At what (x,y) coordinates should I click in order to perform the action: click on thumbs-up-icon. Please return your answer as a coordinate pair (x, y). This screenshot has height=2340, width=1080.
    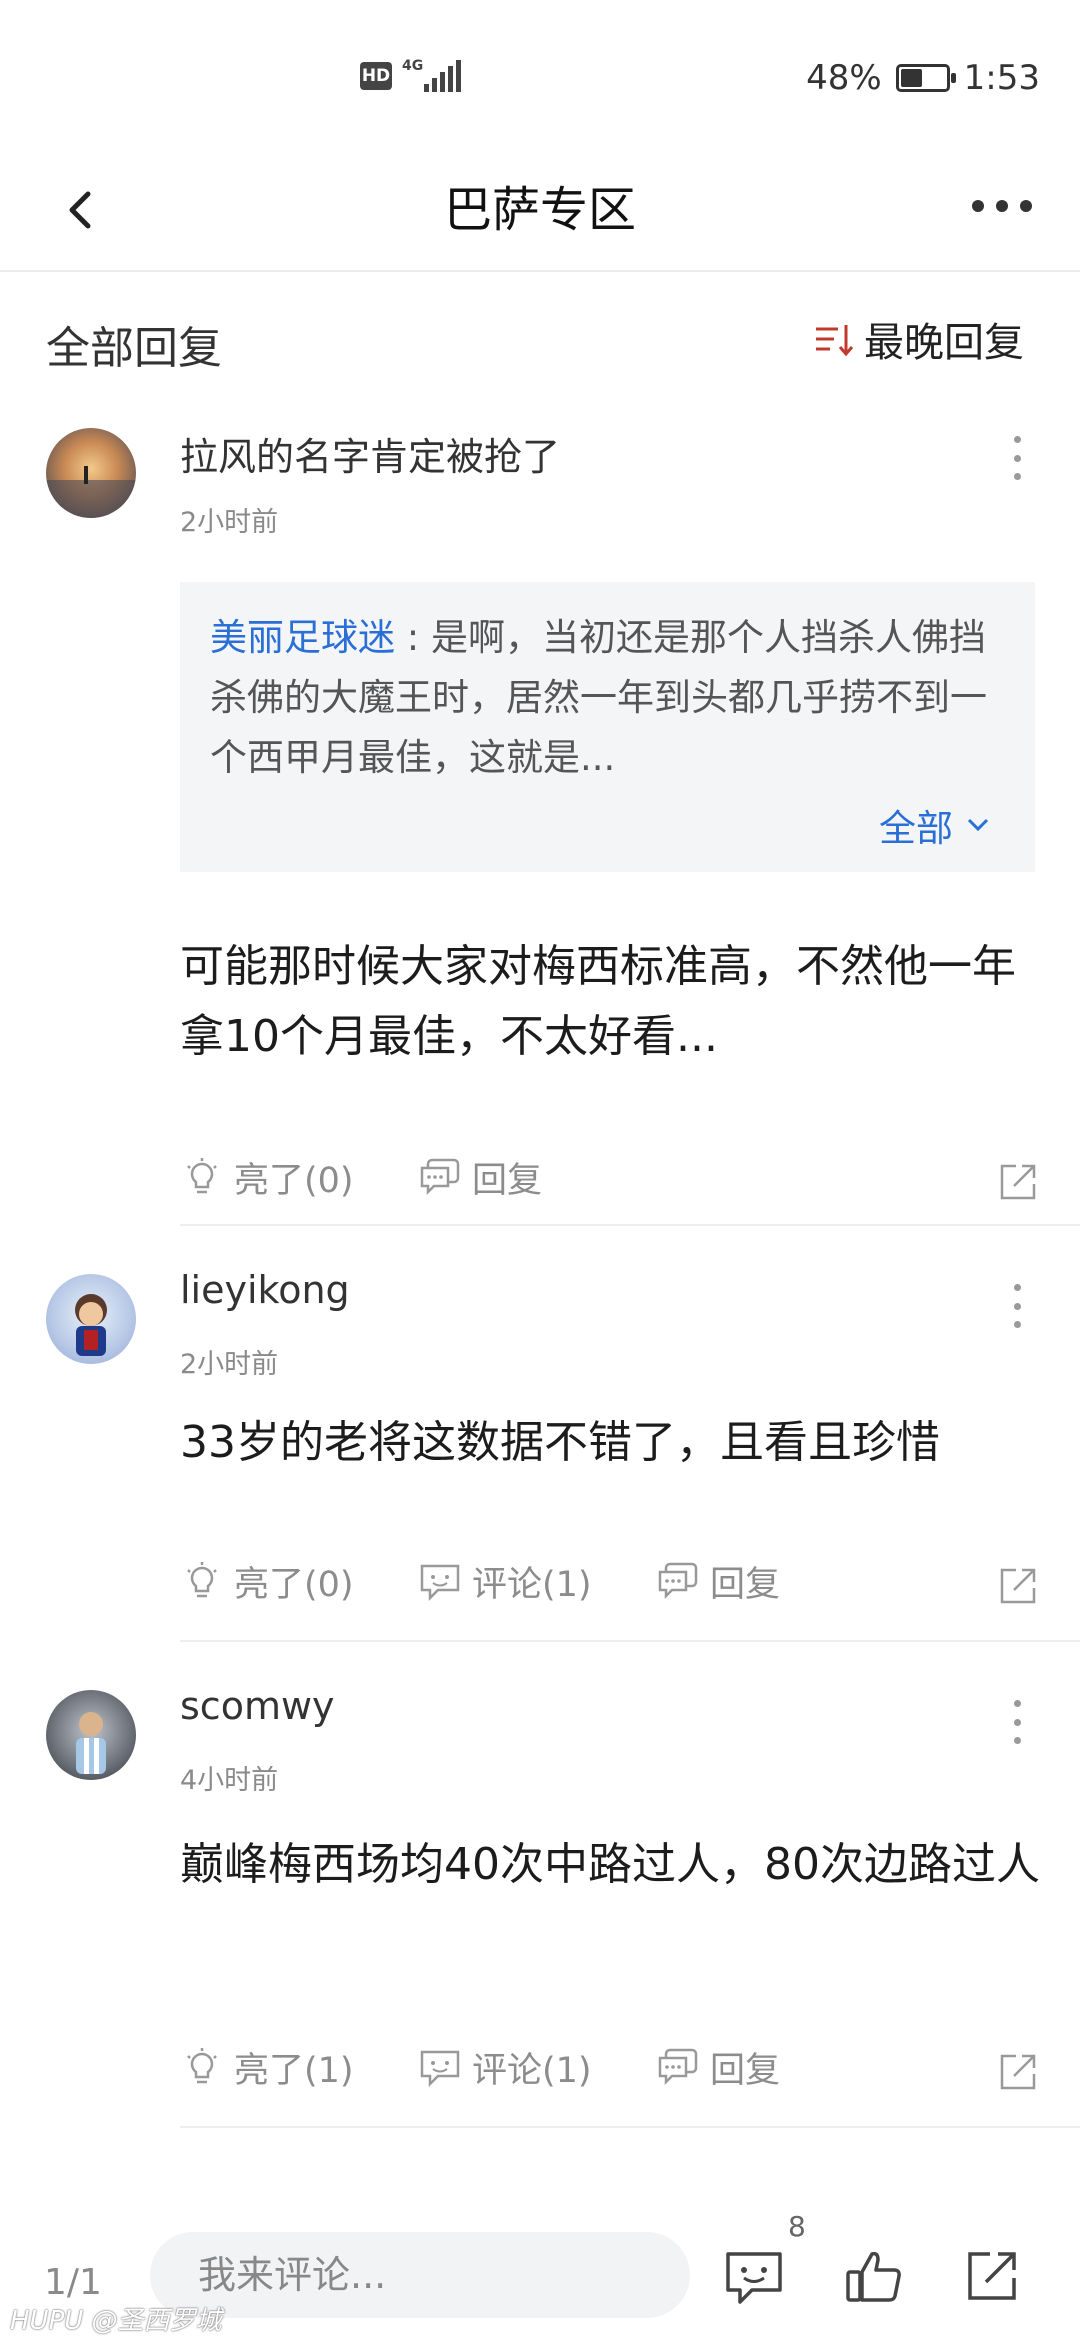
    Looking at the image, I should click on (874, 2276).